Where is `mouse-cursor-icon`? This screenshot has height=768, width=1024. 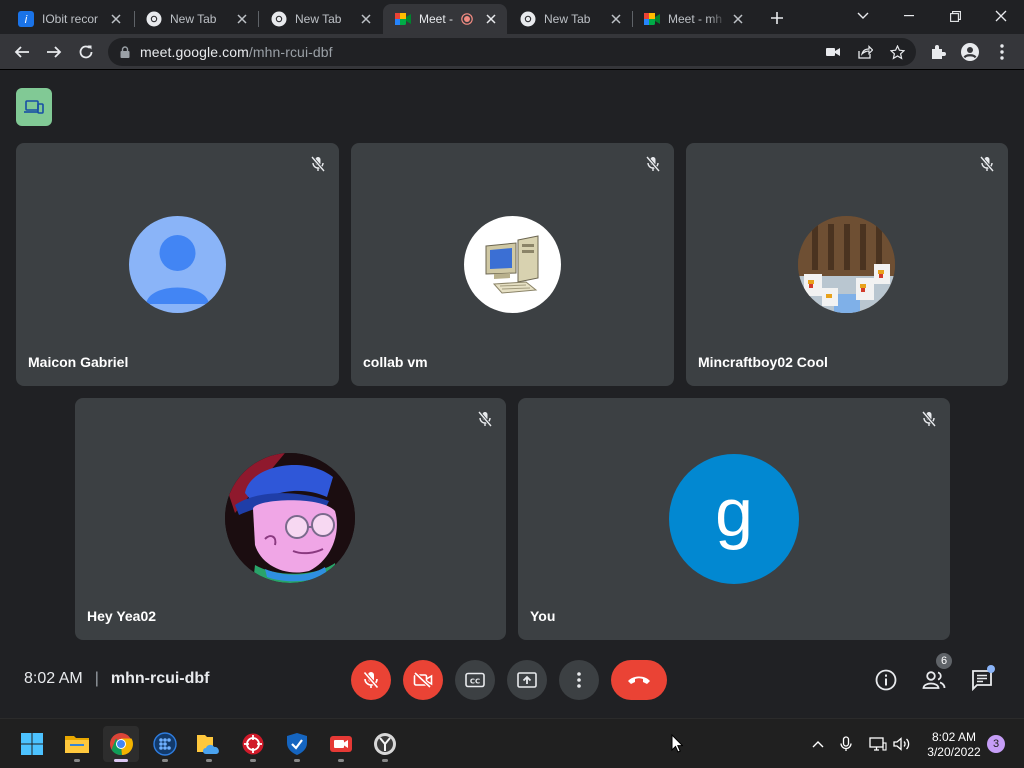
mouse-cursor-icon is located at coordinates (677, 743).